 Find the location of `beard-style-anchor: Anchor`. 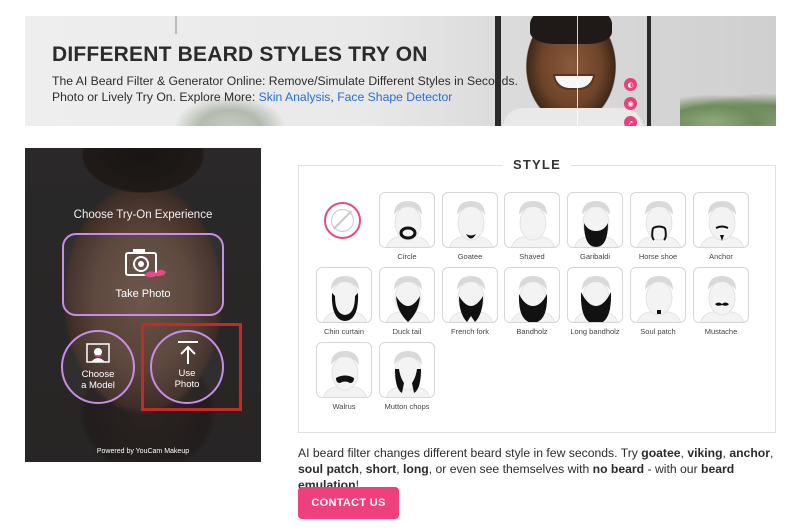

beard-style-anchor: Anchor is located at coordinates (721, 226).